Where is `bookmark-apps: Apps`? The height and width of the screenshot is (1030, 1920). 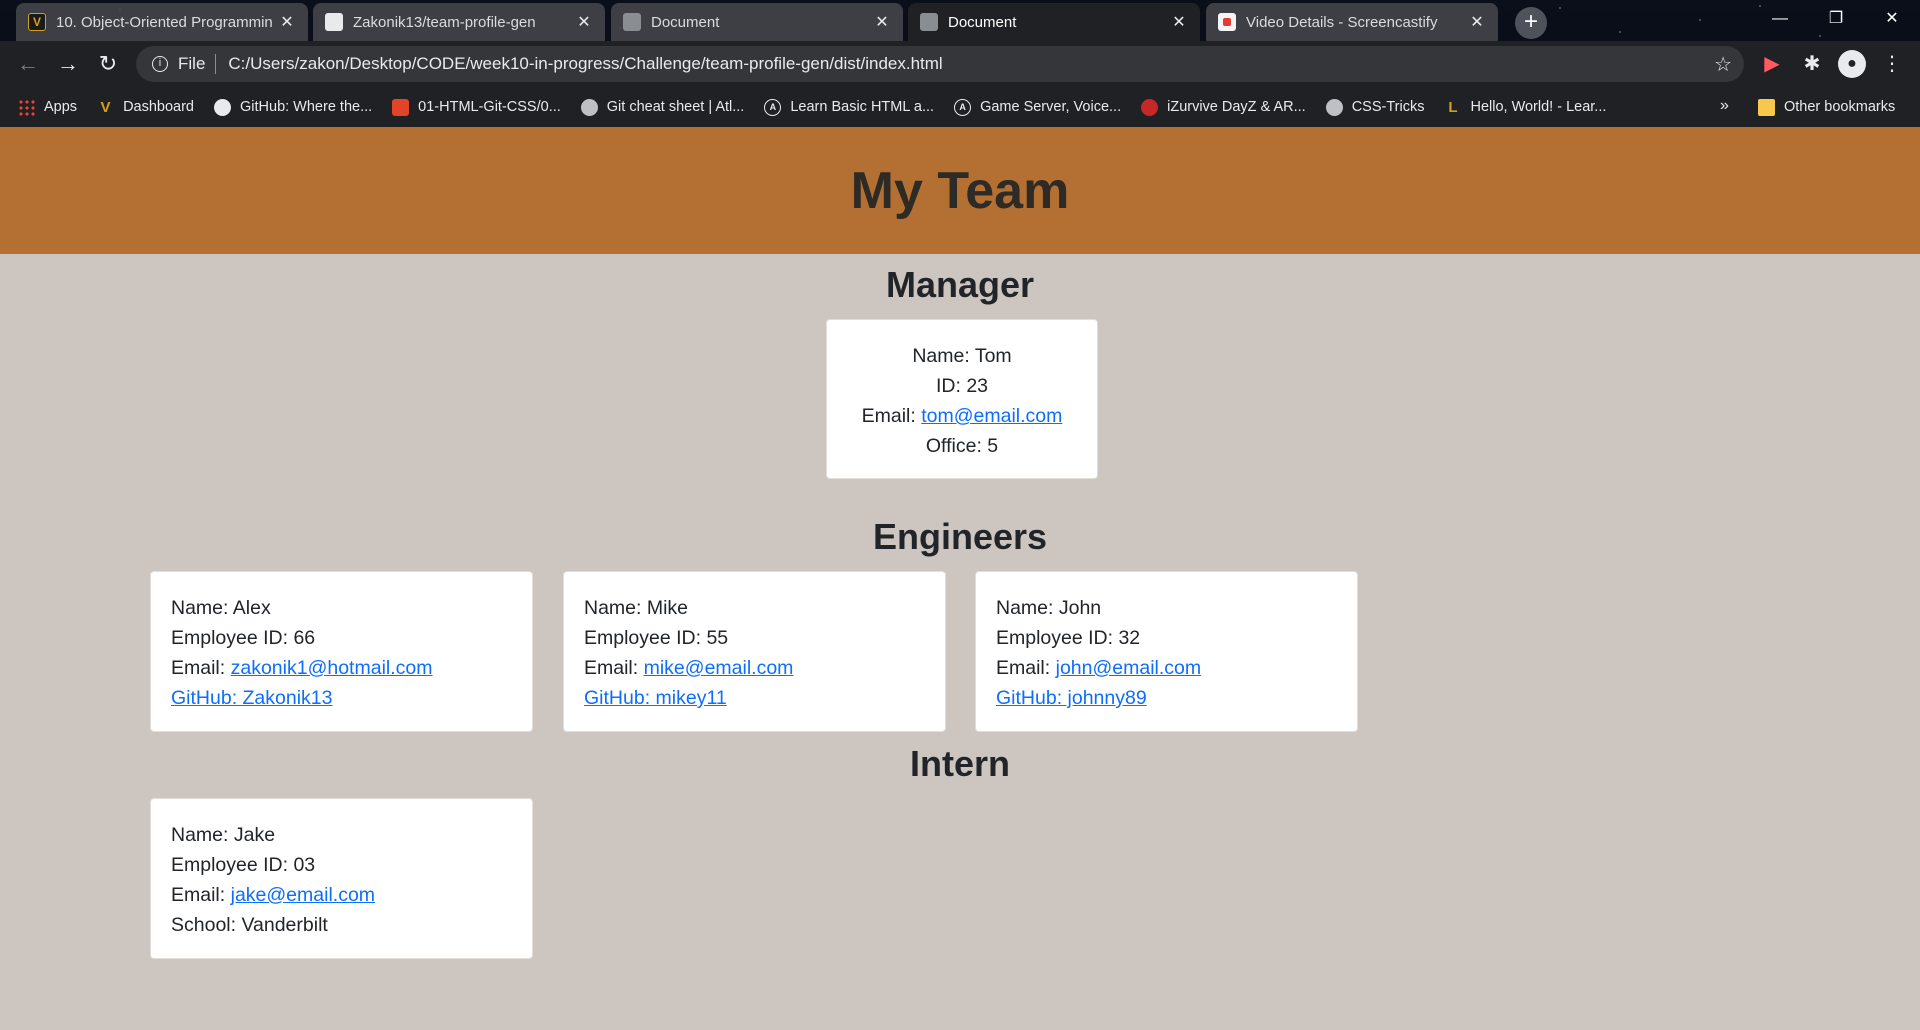 bookmark-apps: Apps is located at coordinates (47, 107).